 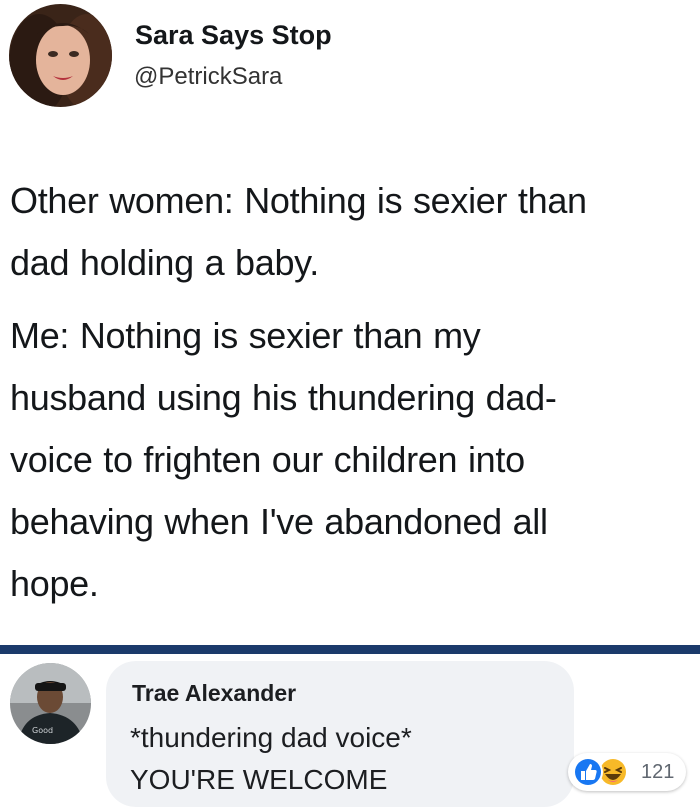 What do you see at coordinates (233, 35) in the screenshot?
I see `display-name: Sara Says Stop` at bounding box center [233, 35].